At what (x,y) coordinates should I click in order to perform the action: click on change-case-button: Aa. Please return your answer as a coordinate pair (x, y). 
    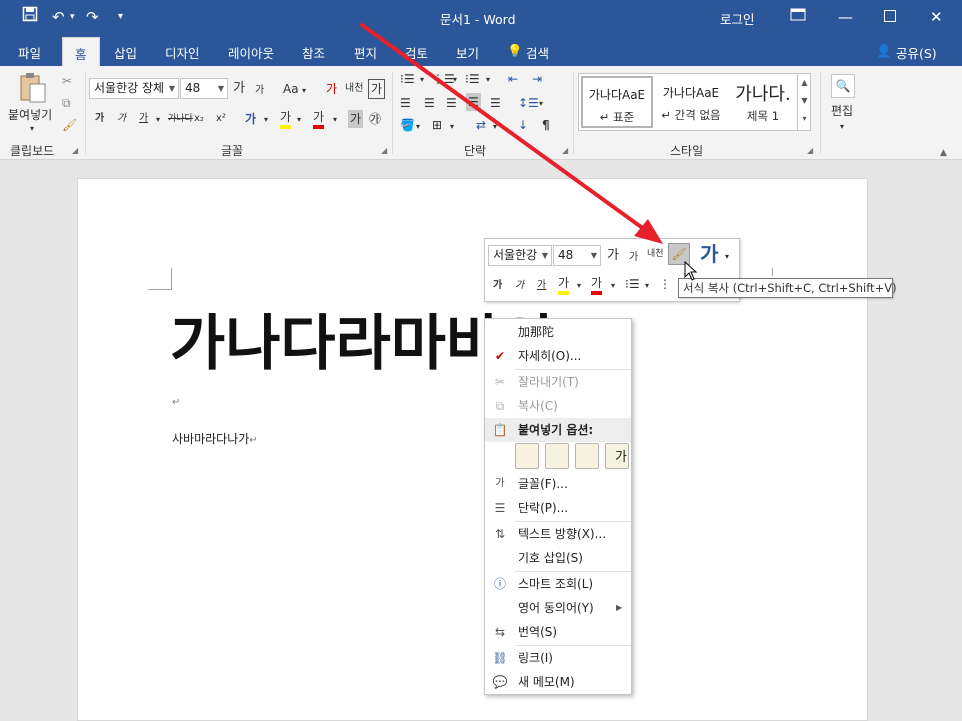
    Looking at the image, I should click on (291, 89).